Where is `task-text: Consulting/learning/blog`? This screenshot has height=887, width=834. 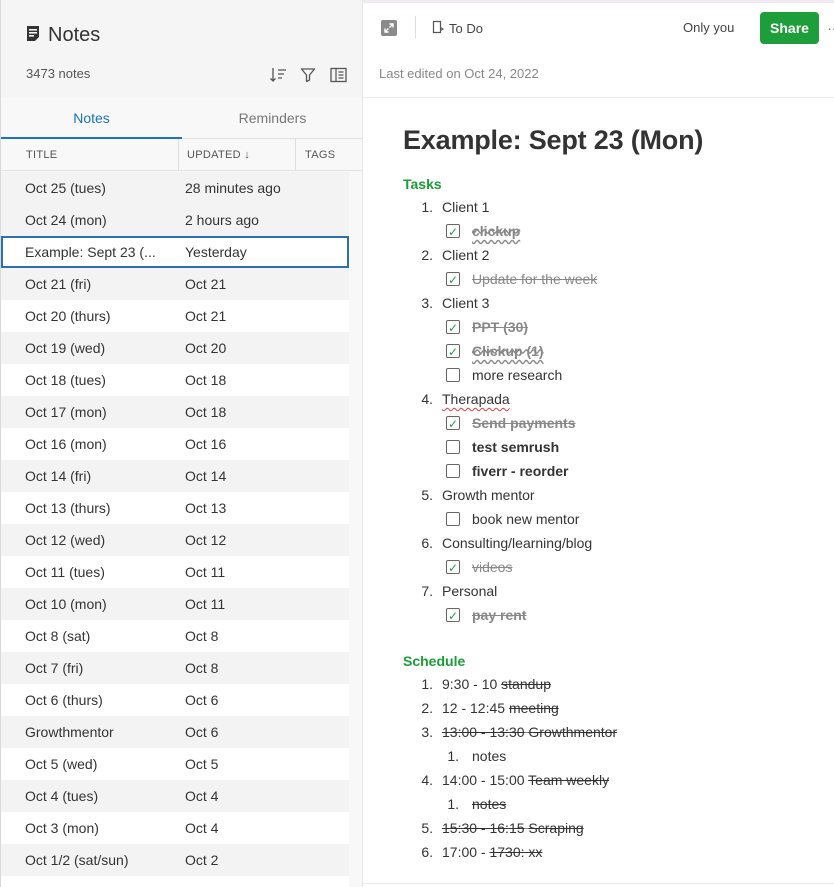 task-text: Consulting/learning/blog is located at coordinates (517, 543).